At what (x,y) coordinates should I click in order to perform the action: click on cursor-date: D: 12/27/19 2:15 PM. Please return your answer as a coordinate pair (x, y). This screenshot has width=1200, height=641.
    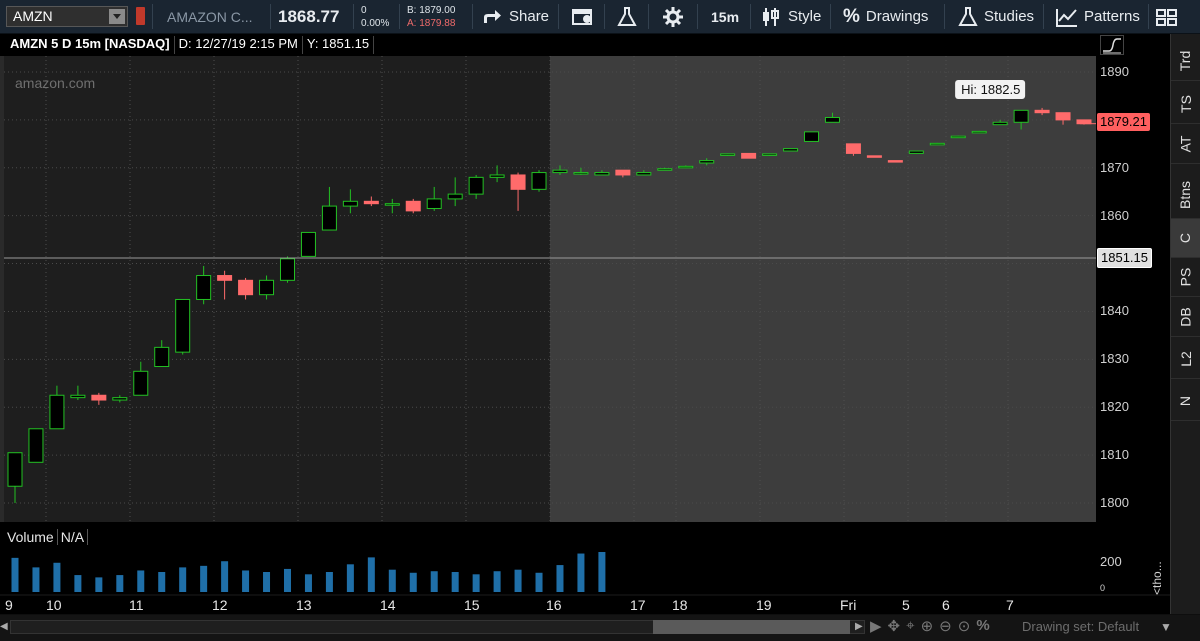
    Looking at the image, I should click on (239, 45).